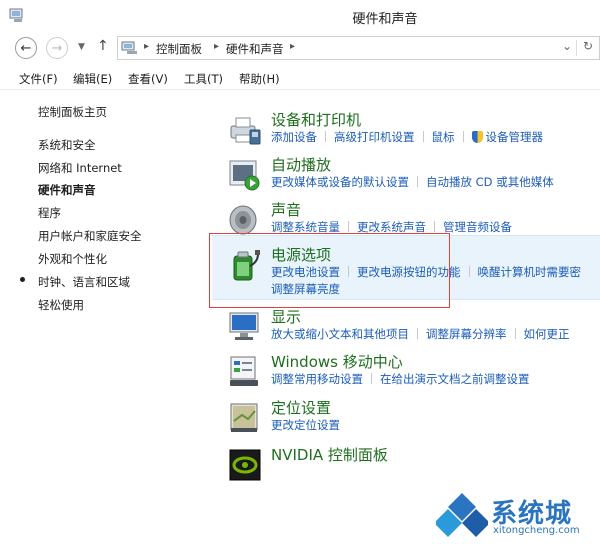 This screenshot has width=600, height=547. What do you see at coordinates (294, 137) in the screenshot?
I see `link-add-device: 添加设备` at bounding box center [294, 137].